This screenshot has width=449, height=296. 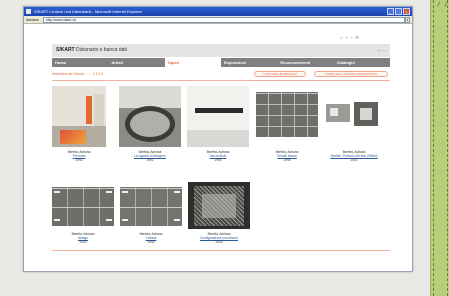 I want to click on text-size-tools: + − ▫, so click(x=382, y=50).